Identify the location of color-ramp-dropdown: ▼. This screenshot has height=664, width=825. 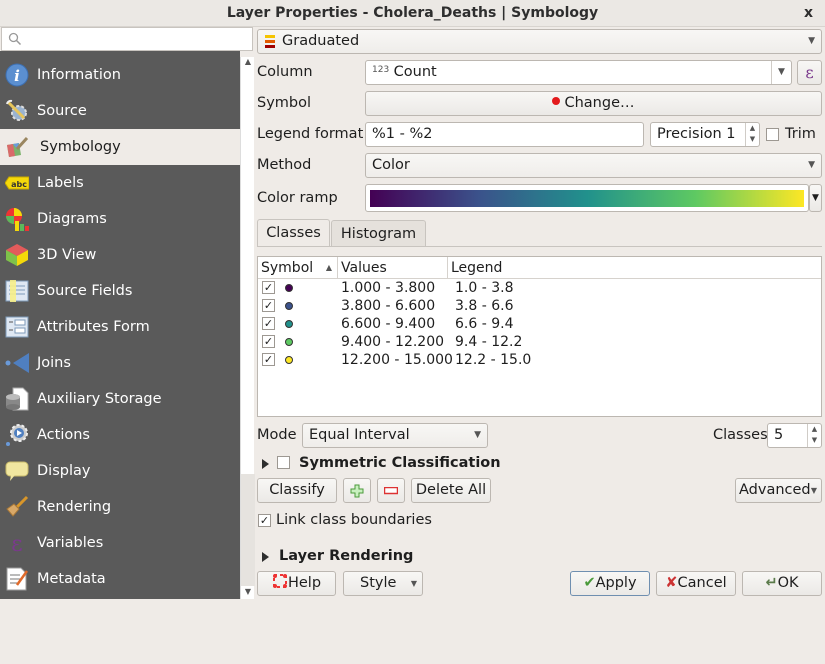
(815, 198).